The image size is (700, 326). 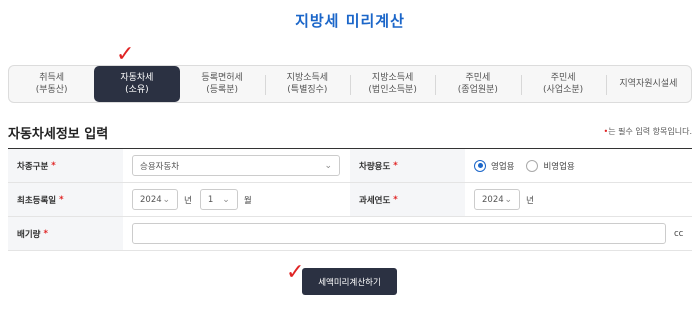 What do you see at coordinates (307, 84) in the screenshot?
I see `tab-local-income-tax-withholding: 지방소득세 (특별징수)` at bounding box center [307, 84].